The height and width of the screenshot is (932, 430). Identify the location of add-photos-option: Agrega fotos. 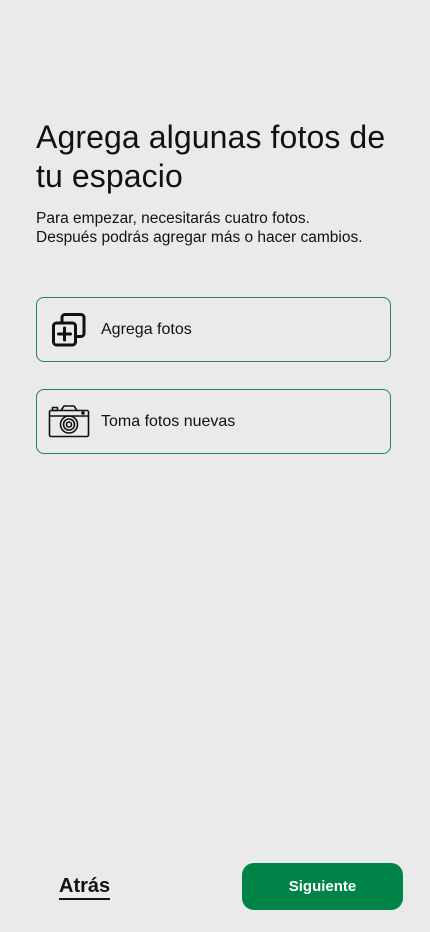
(213, 329).